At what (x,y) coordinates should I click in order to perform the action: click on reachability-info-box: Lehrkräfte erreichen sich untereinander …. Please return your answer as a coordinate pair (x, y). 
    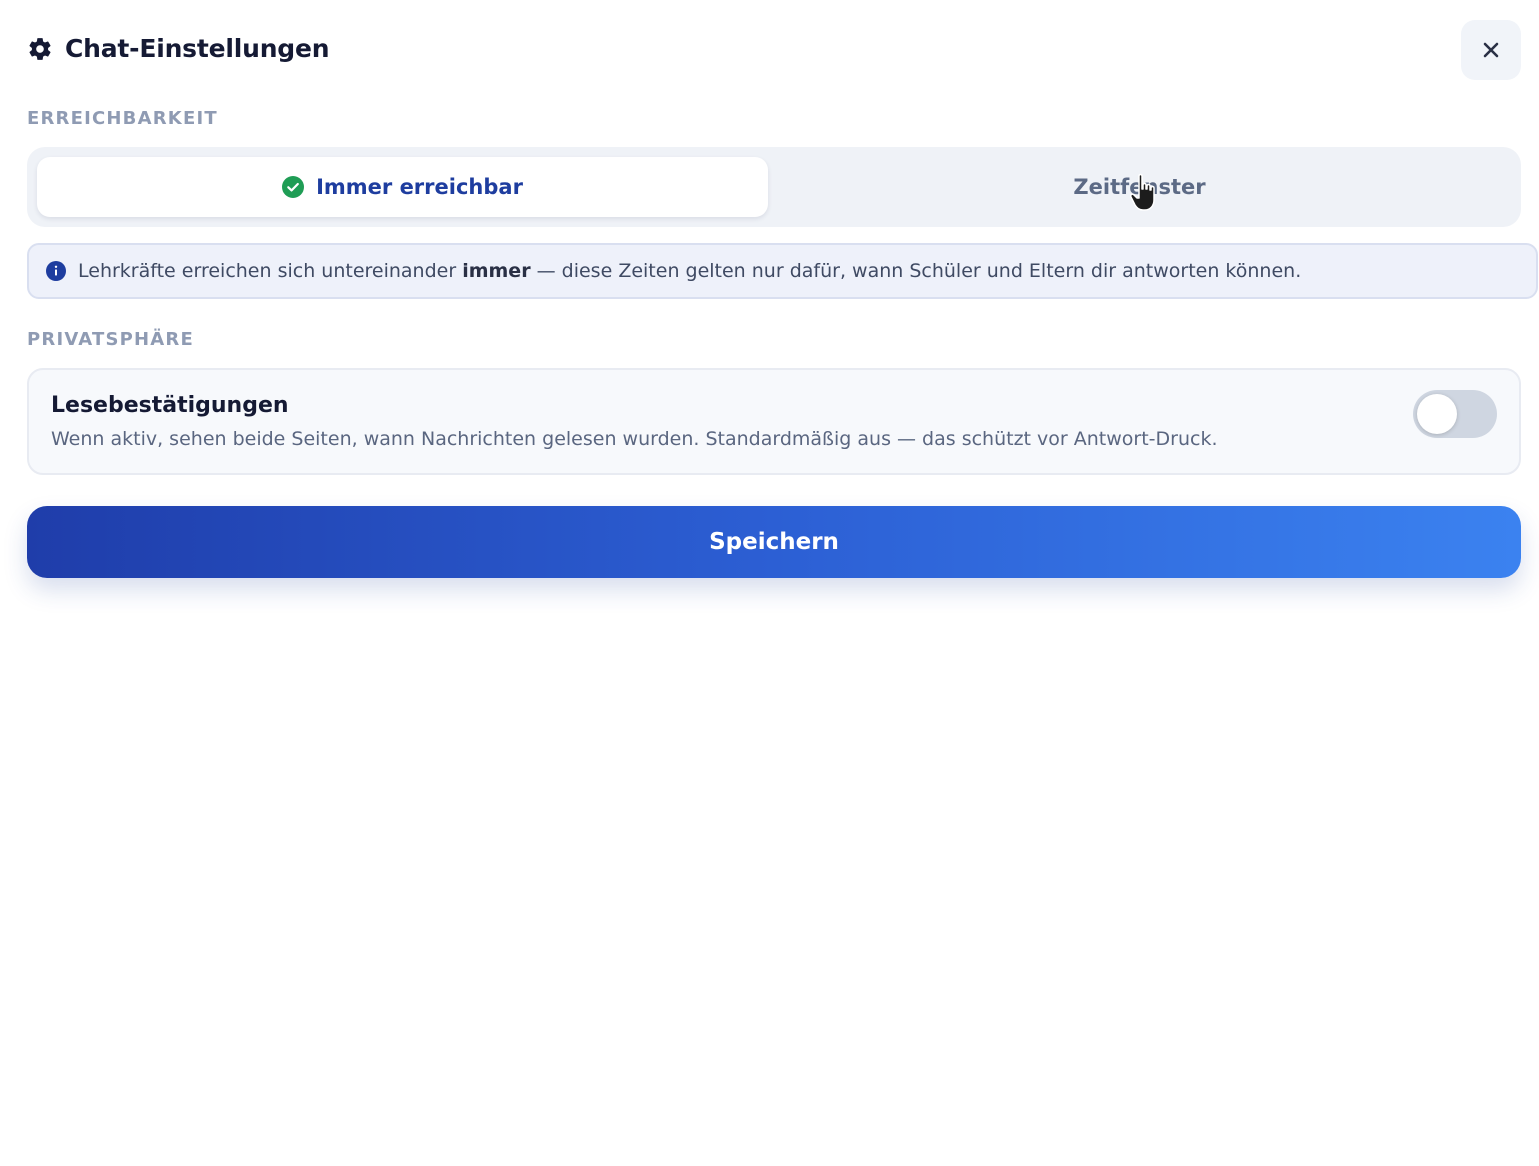
    Looking at the image, I should click on (782, 271).